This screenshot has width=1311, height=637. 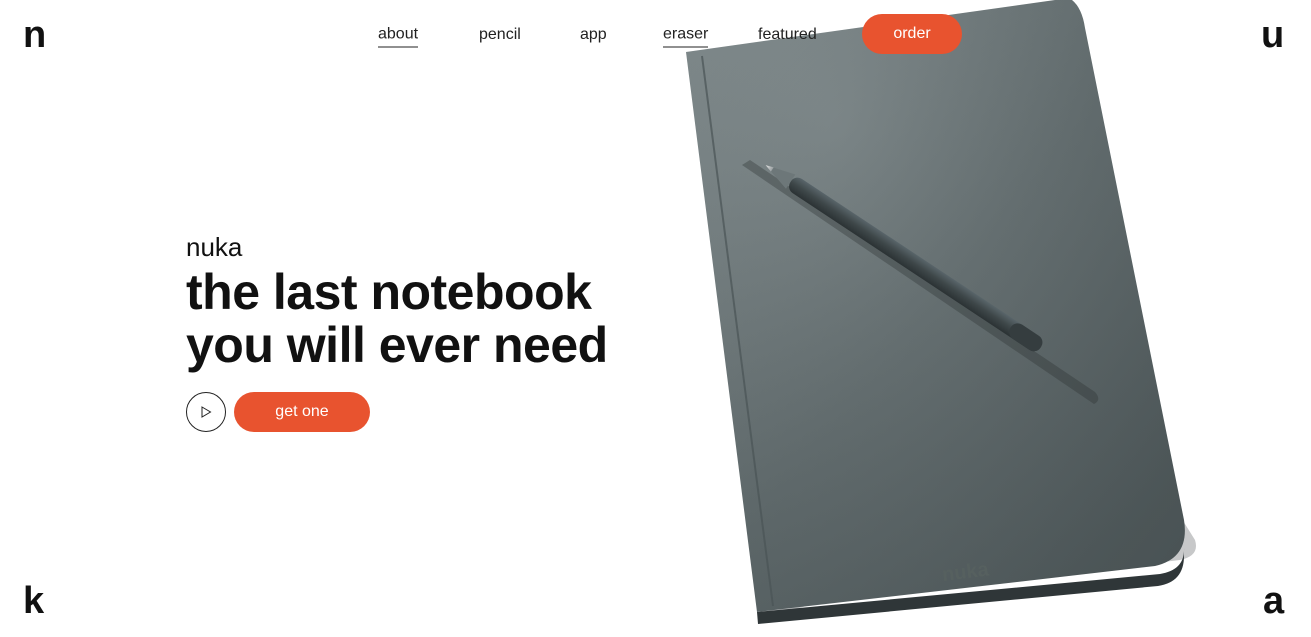 What do you see at coordinates (593, 37) in the screenshot?
I see `nav-link-app: app` at bounding box center [593, 37].